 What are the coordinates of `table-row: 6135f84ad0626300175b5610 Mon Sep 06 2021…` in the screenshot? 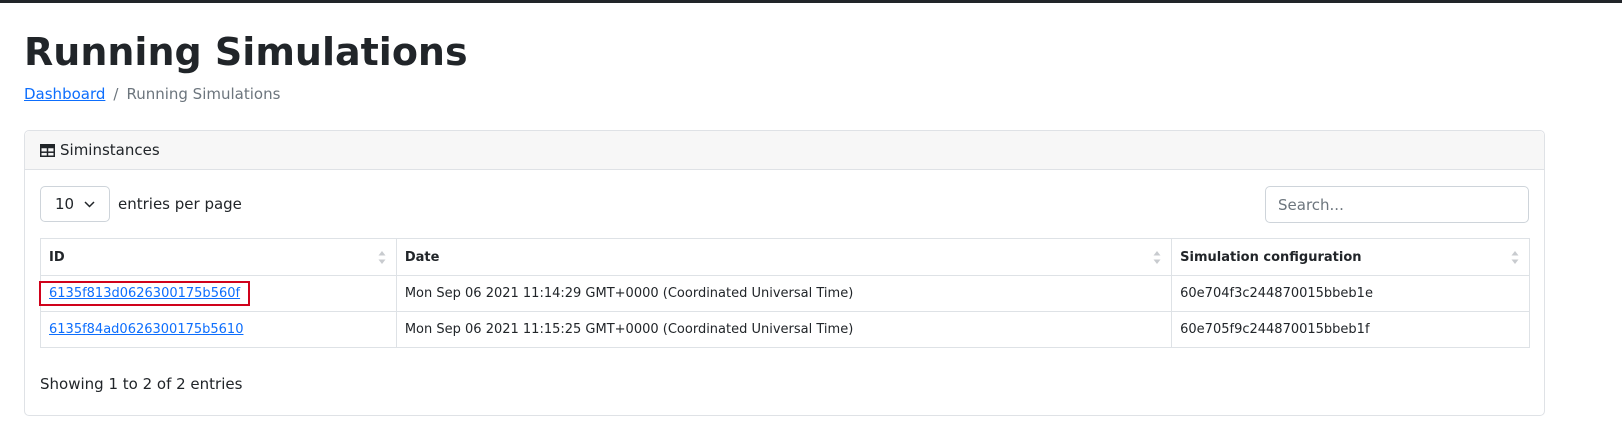 It's located at (785, 329).